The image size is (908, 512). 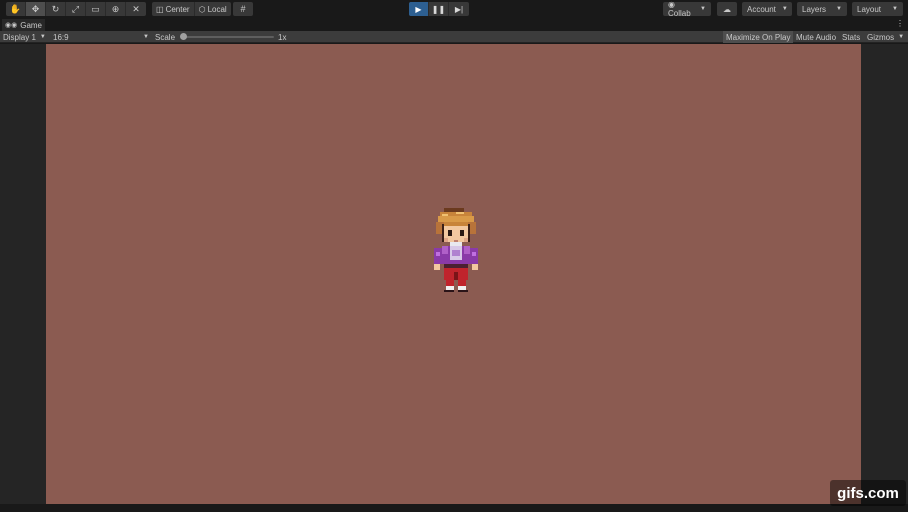 What do you see at coordinates (36, 9) in the screenshot?
I see `move-tool-icon: ✥` at bounding box center [36, 9].